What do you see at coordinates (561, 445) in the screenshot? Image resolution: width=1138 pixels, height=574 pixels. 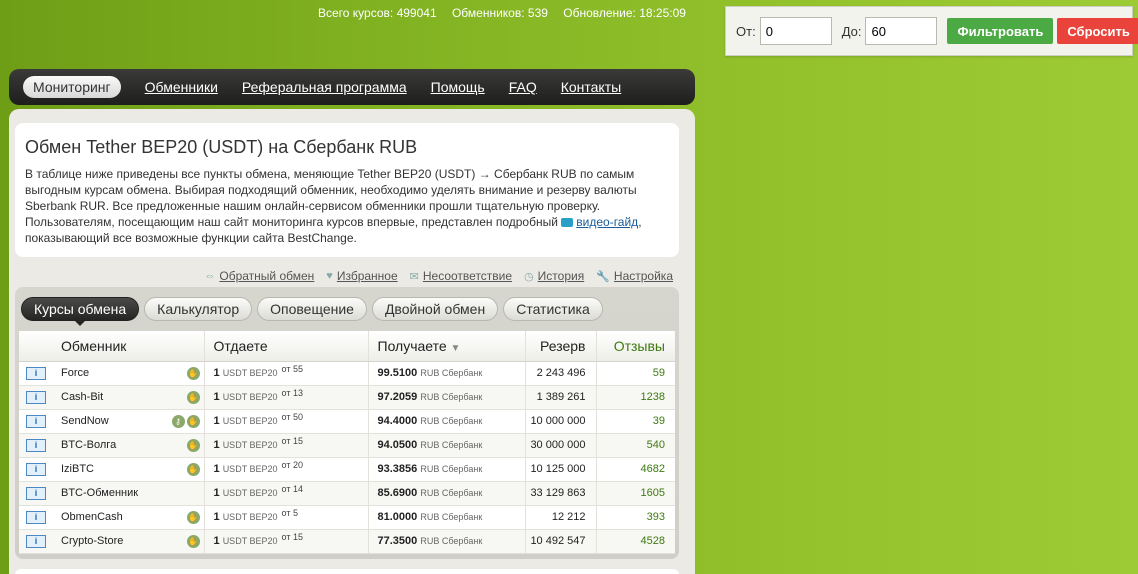 I see `reserve-cell: 30 000 000` at bounding box center [561, 445].